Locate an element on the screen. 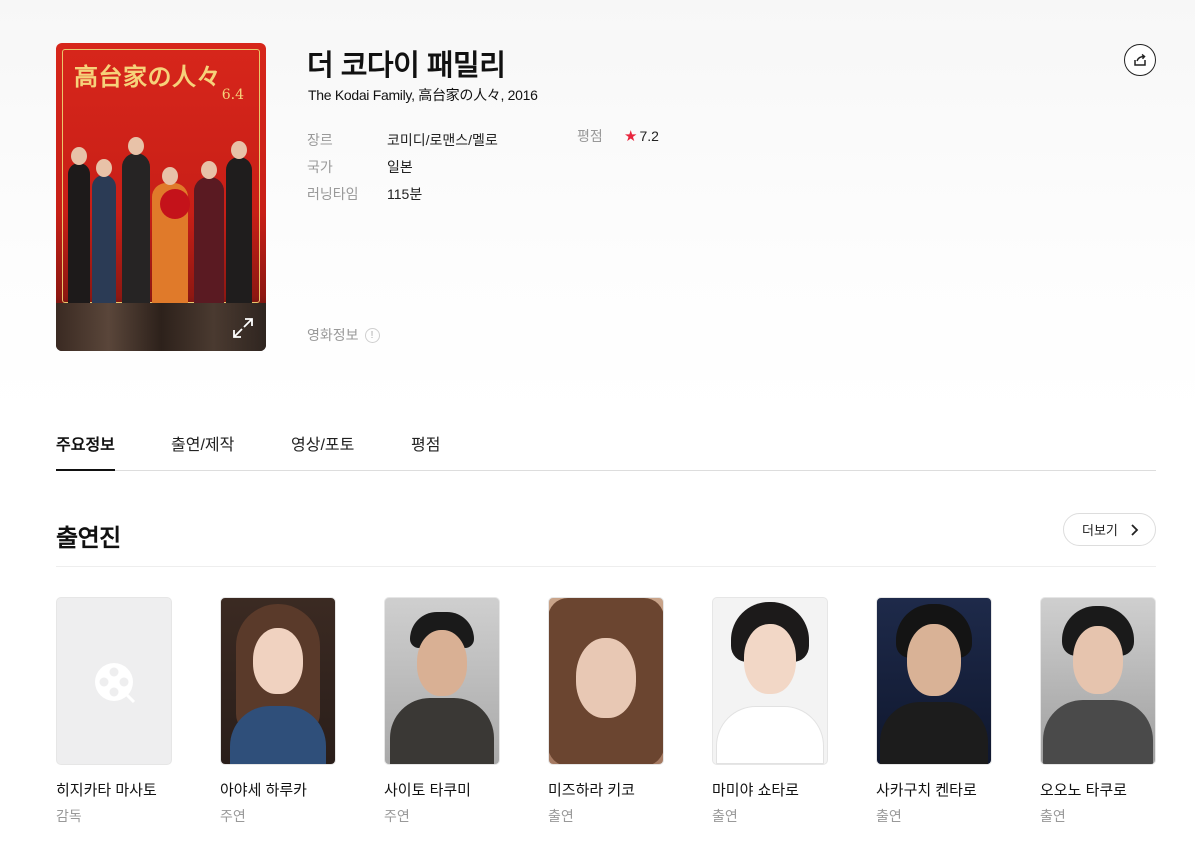 This screenshot has width=1195, height=852. movie-poster: 高台家の人々 6.4 is located at coordinates (161, 197).